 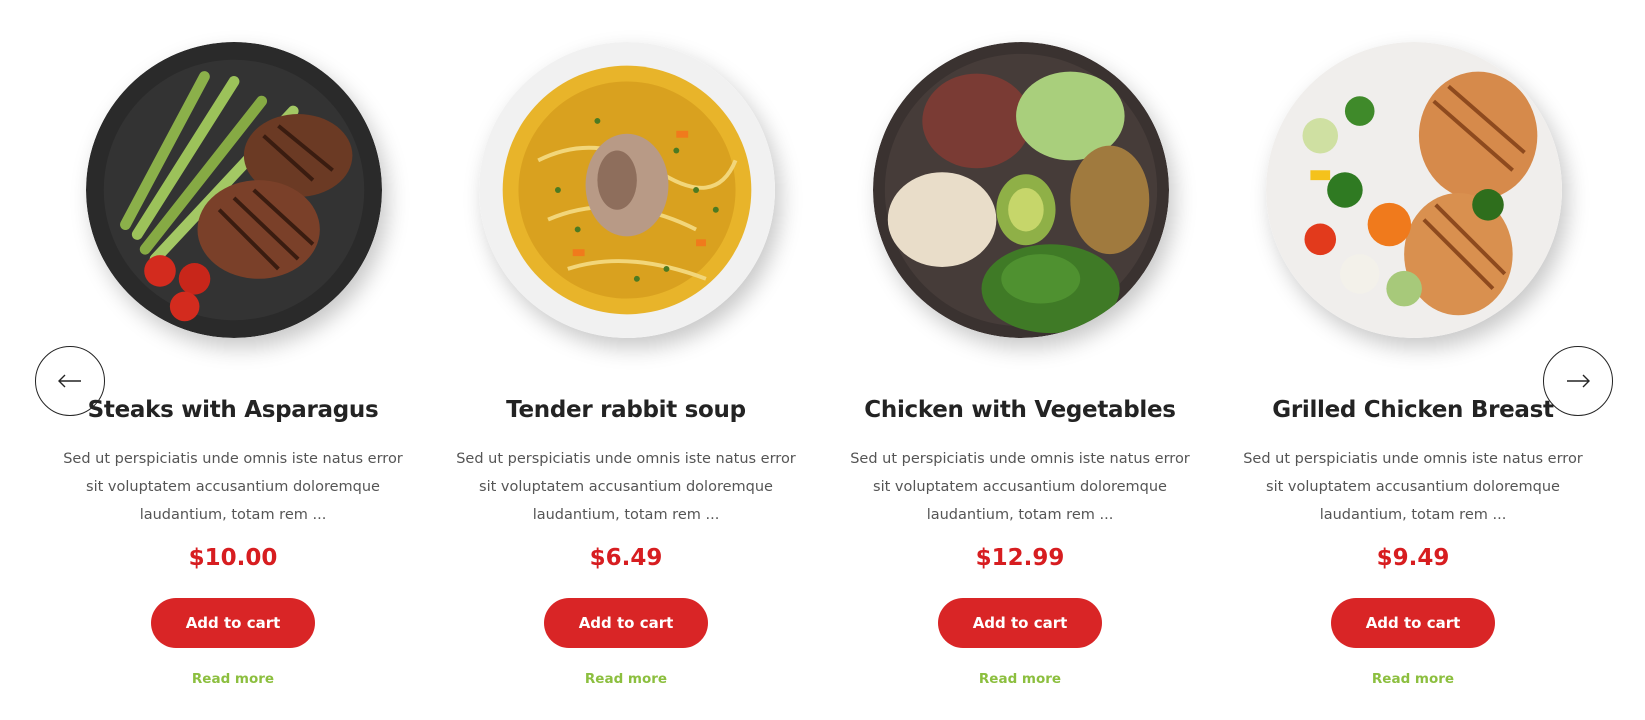 I want to click on product-image-grilled-chicken, so click(x=1414, y=190).